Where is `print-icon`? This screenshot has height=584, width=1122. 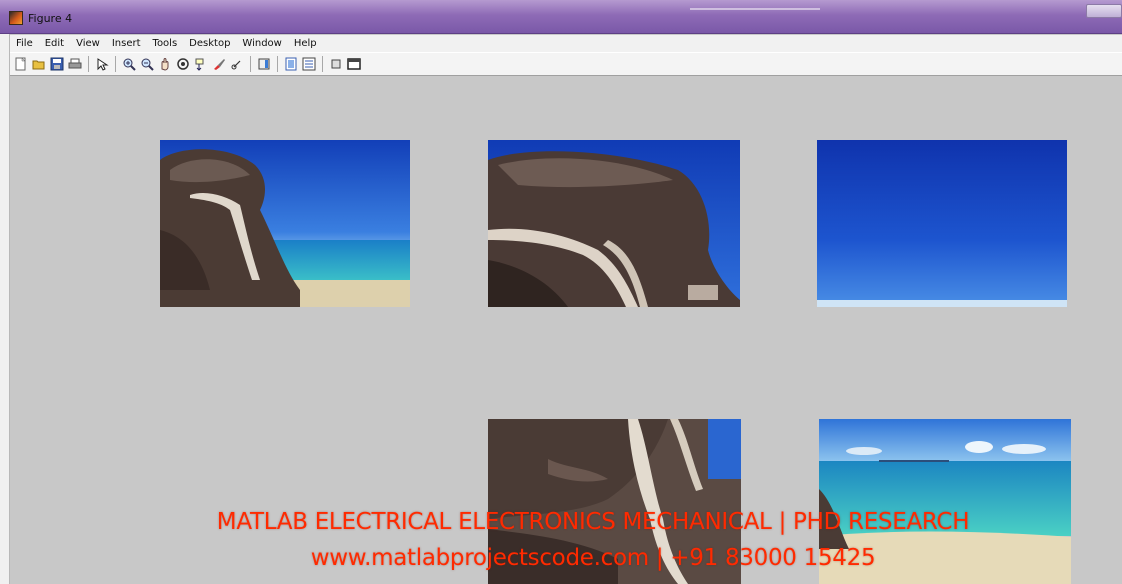 print-icon is located at coordinates (75, 64).